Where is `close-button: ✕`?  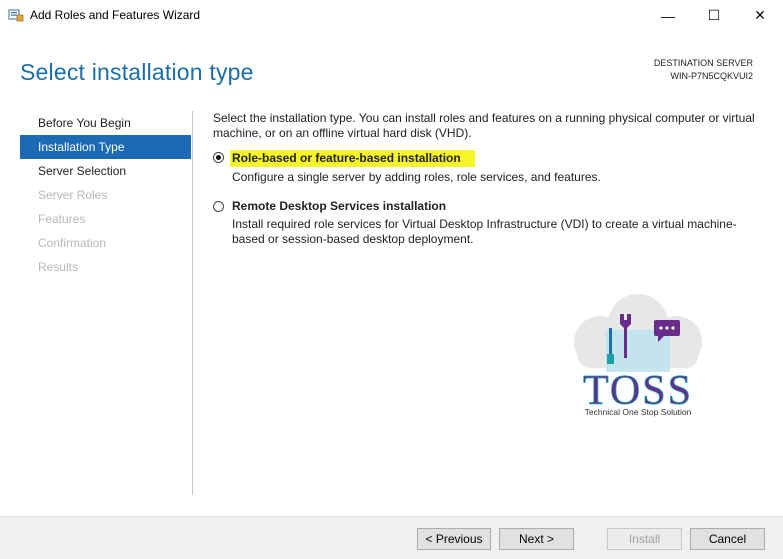
close-button: ✕ is located at coordinates (760, 15).